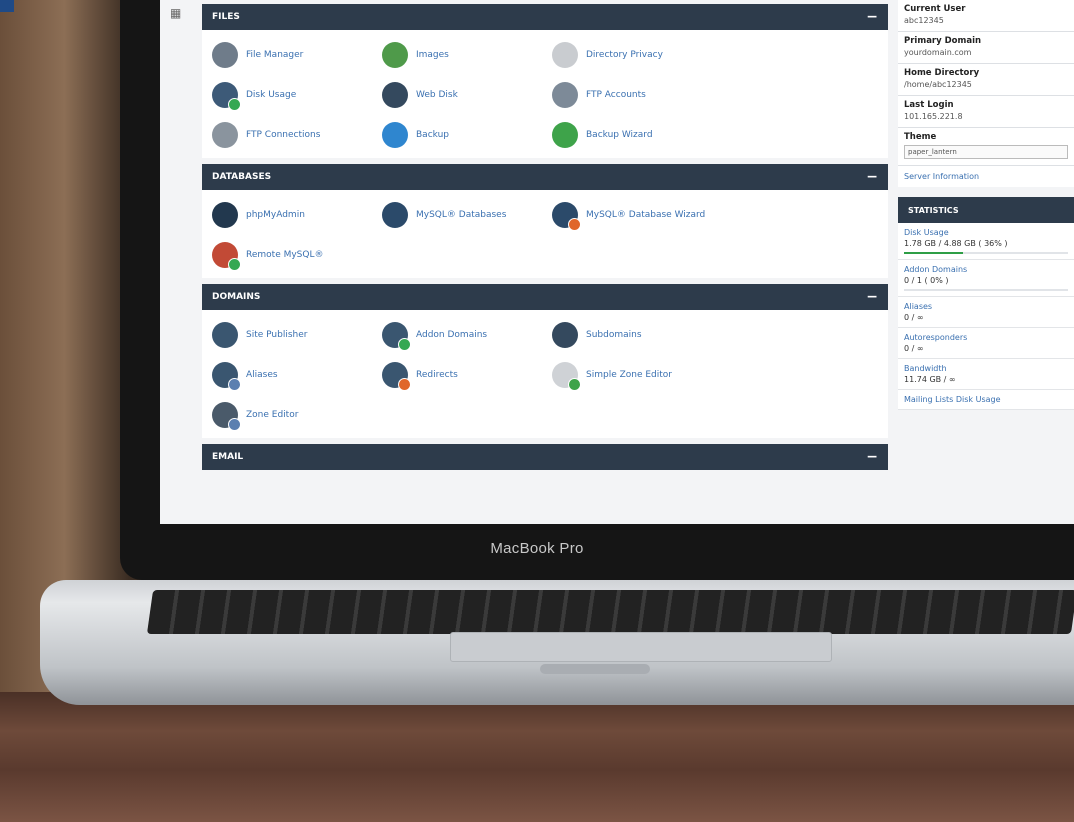 The height and width of the screenshot is (822, 1074). Describe the element at coordinates (929, 105) in the screenshot. I see `info-key: Last Login` at that location.